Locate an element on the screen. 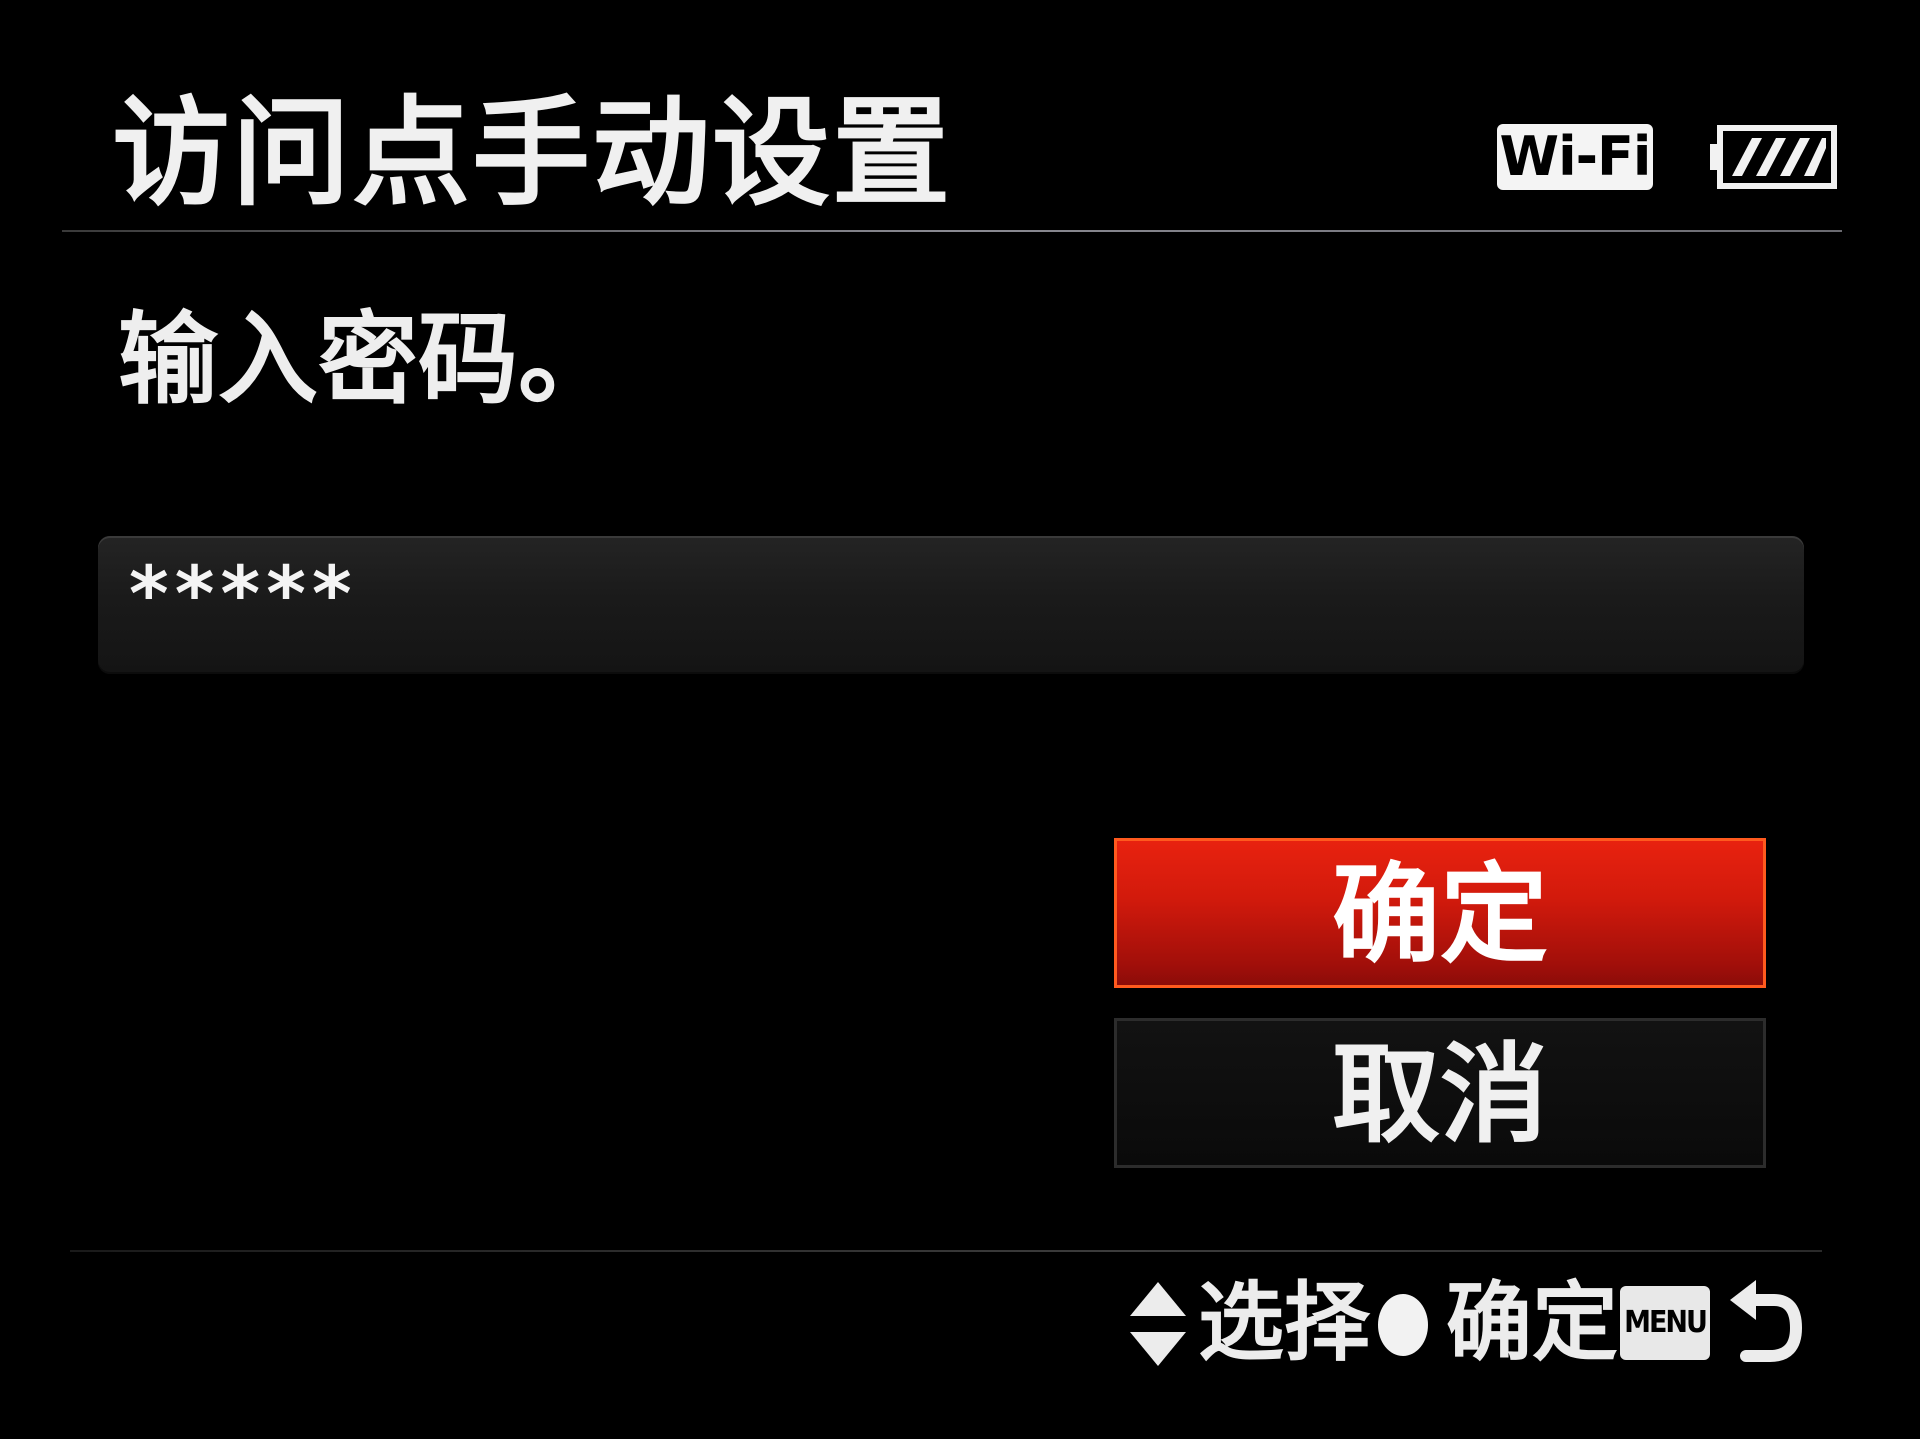 This screenshot has height=1439, width=1920. footer-divider is located at coordinates (946, 1251).